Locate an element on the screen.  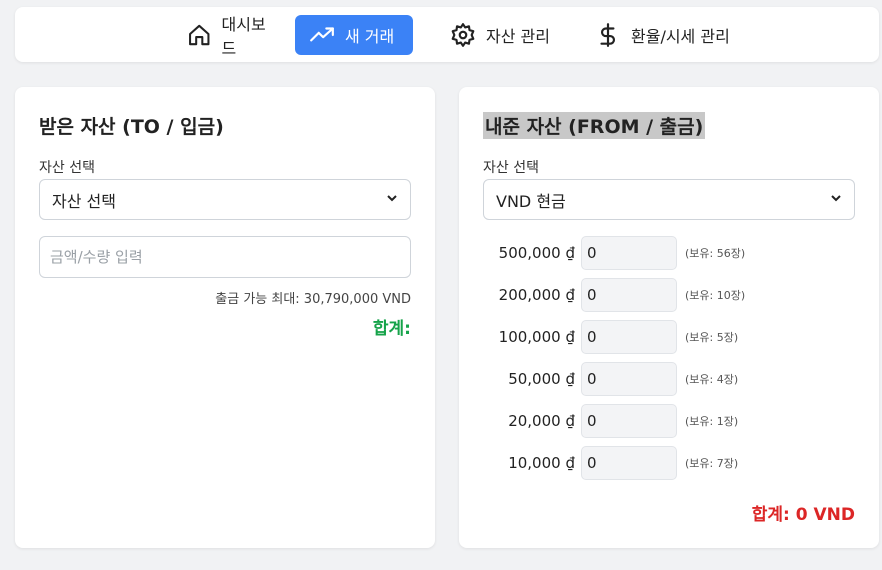
nav-dashboard-label: 대시보드 is located at coordinates (243, 36).